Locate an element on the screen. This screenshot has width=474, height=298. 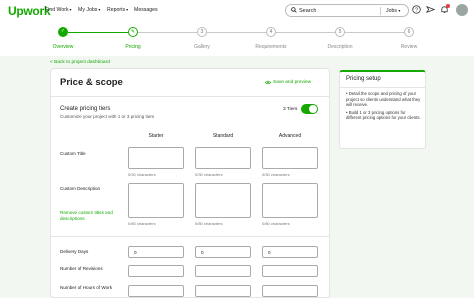
nav-find-work: Find Work▾ is located at coordinates (58, 10).